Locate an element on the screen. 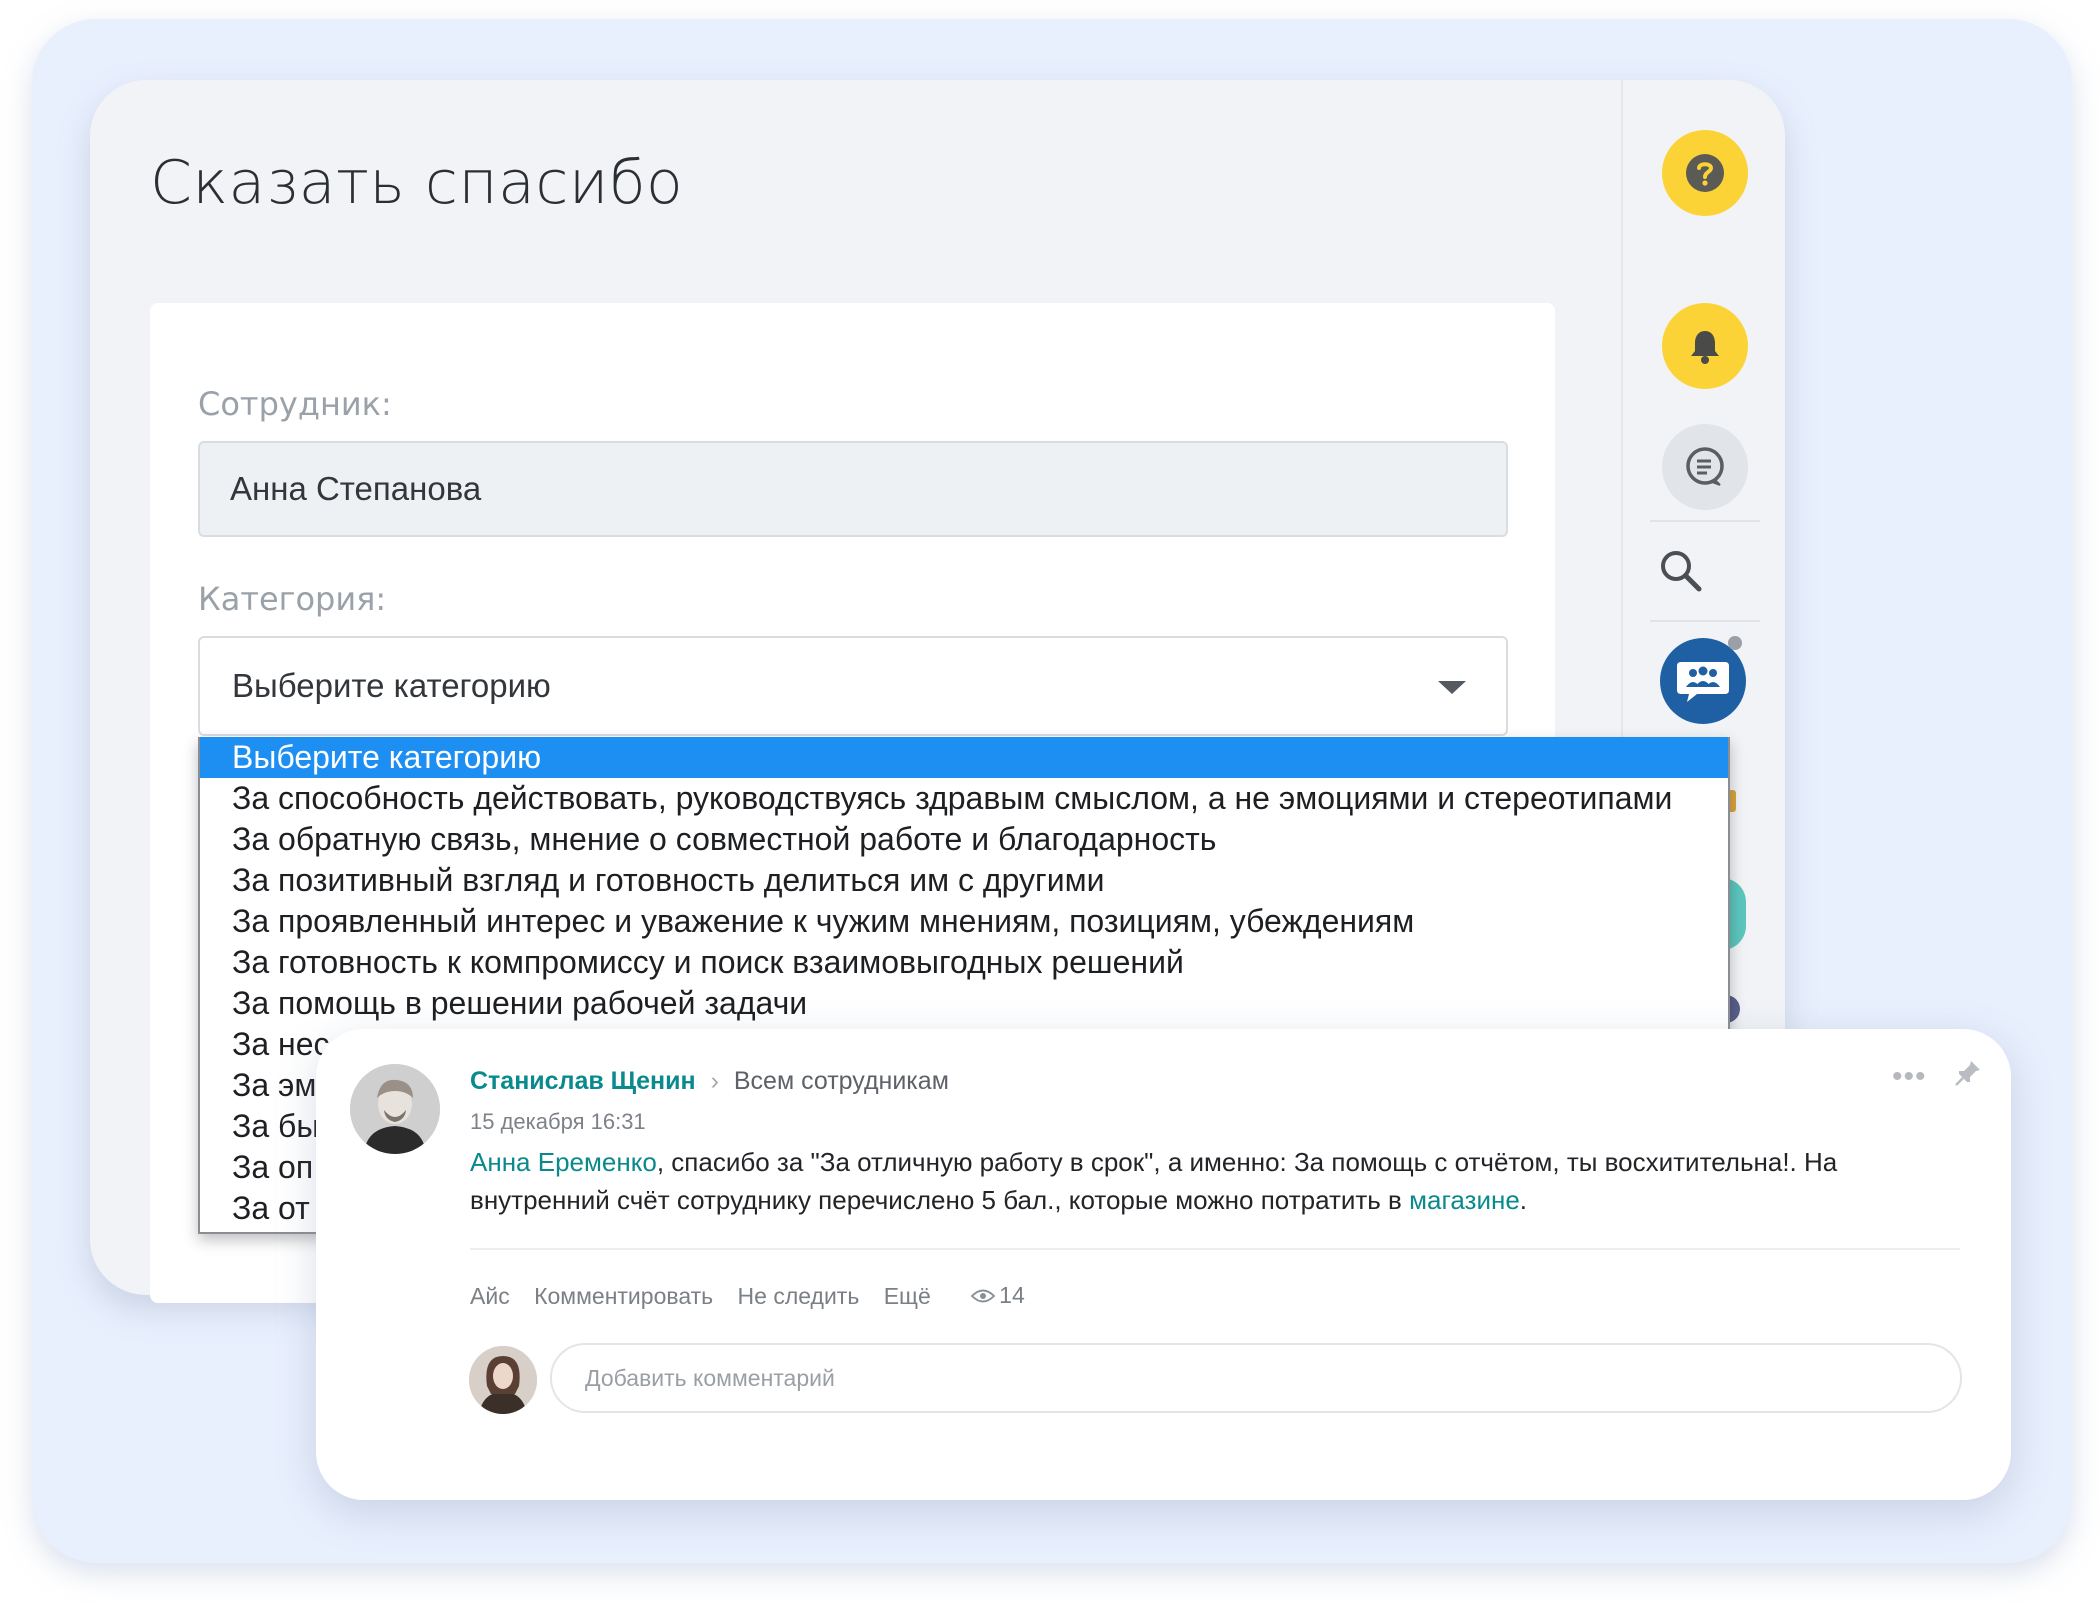  author-avatar is located at coordinates (395, 1109).